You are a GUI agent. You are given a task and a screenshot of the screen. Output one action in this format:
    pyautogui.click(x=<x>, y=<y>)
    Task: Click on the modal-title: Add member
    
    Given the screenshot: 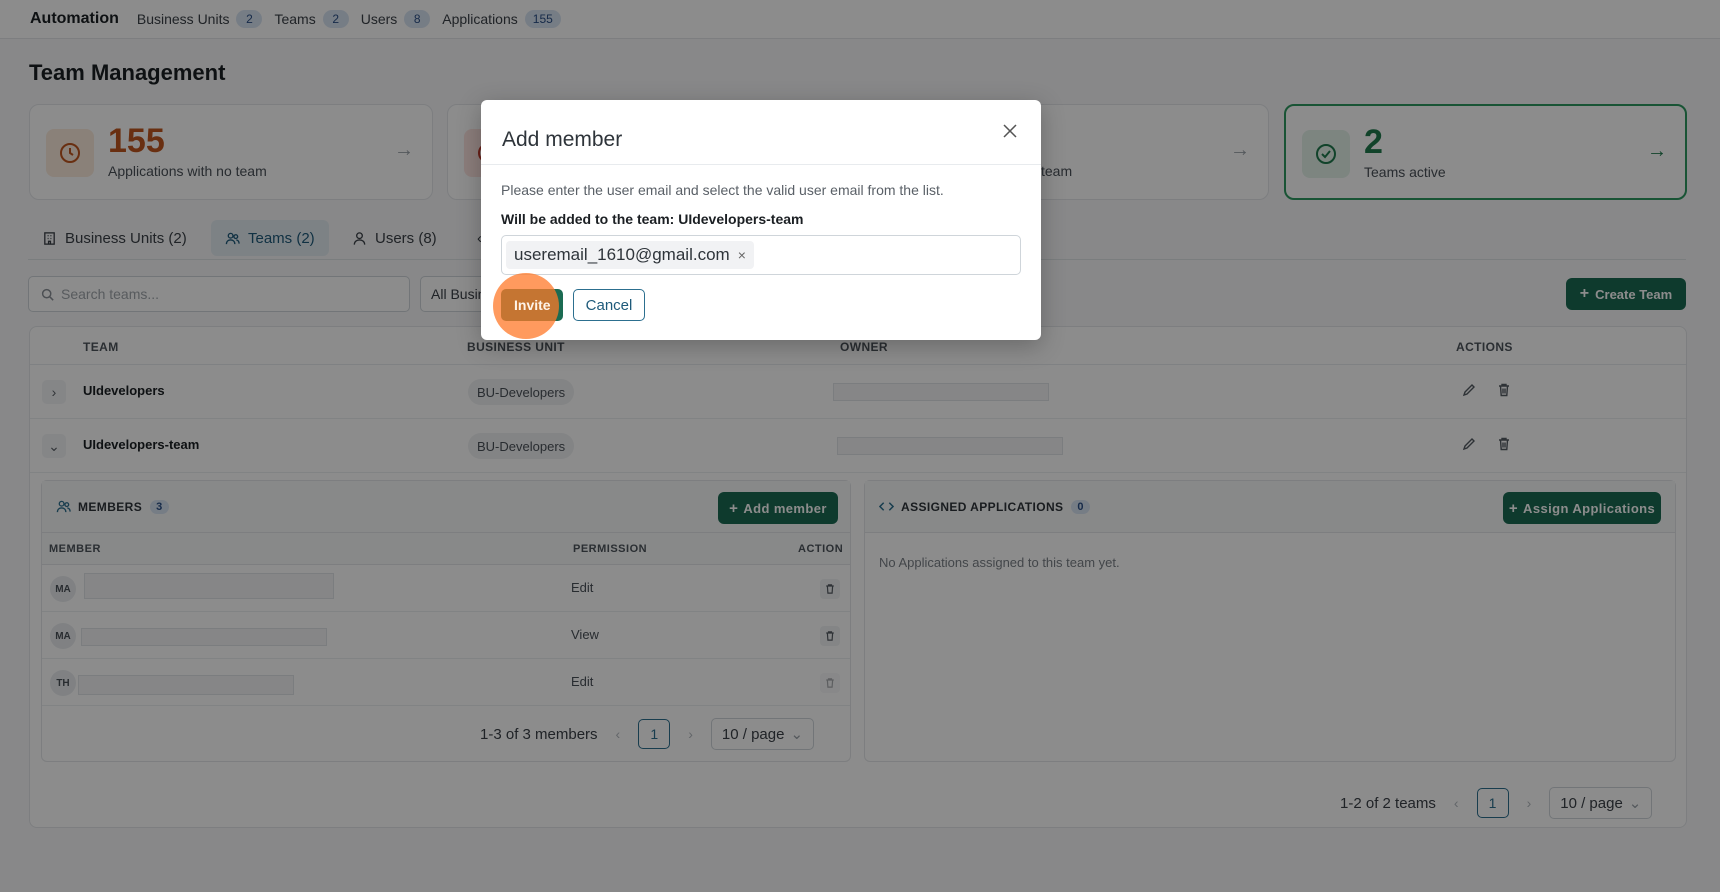 What is the action you would take?
    pyautogui.click(x=562, y=139)
    